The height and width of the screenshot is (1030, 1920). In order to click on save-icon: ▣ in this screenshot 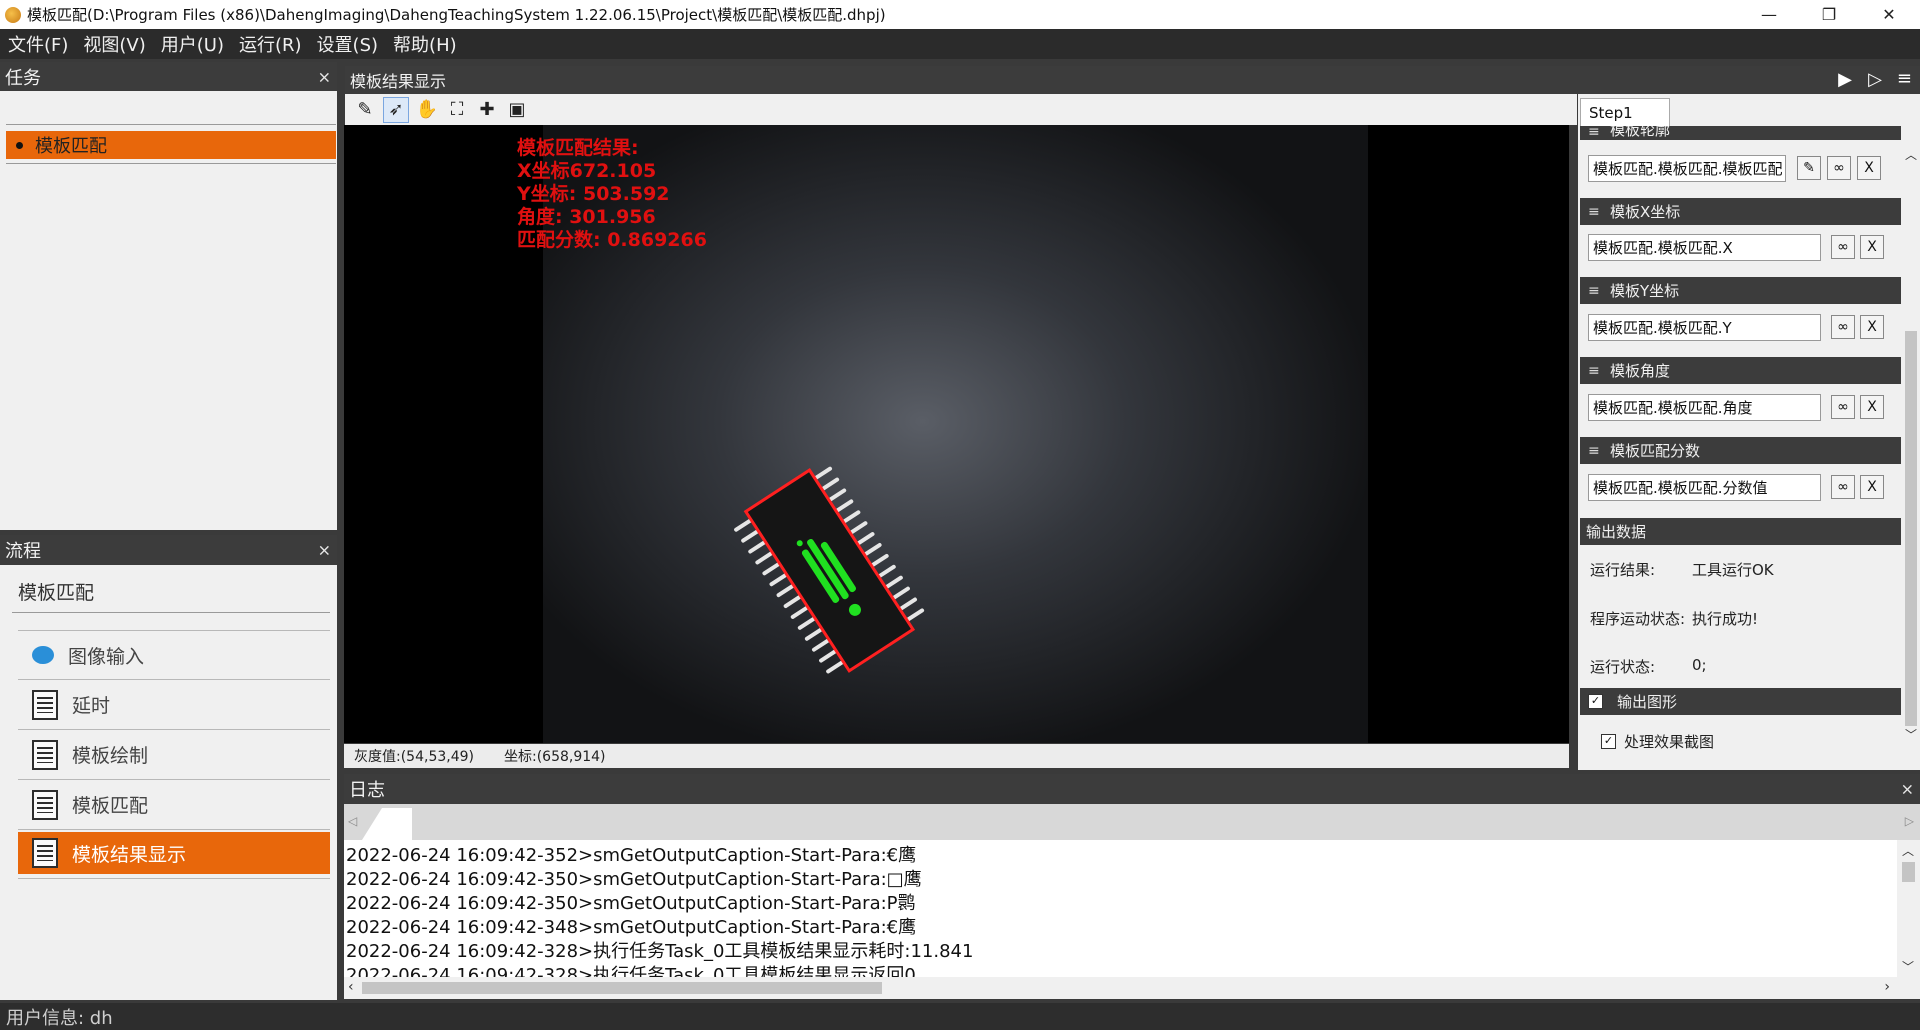, I will do `click(517, 110)`.